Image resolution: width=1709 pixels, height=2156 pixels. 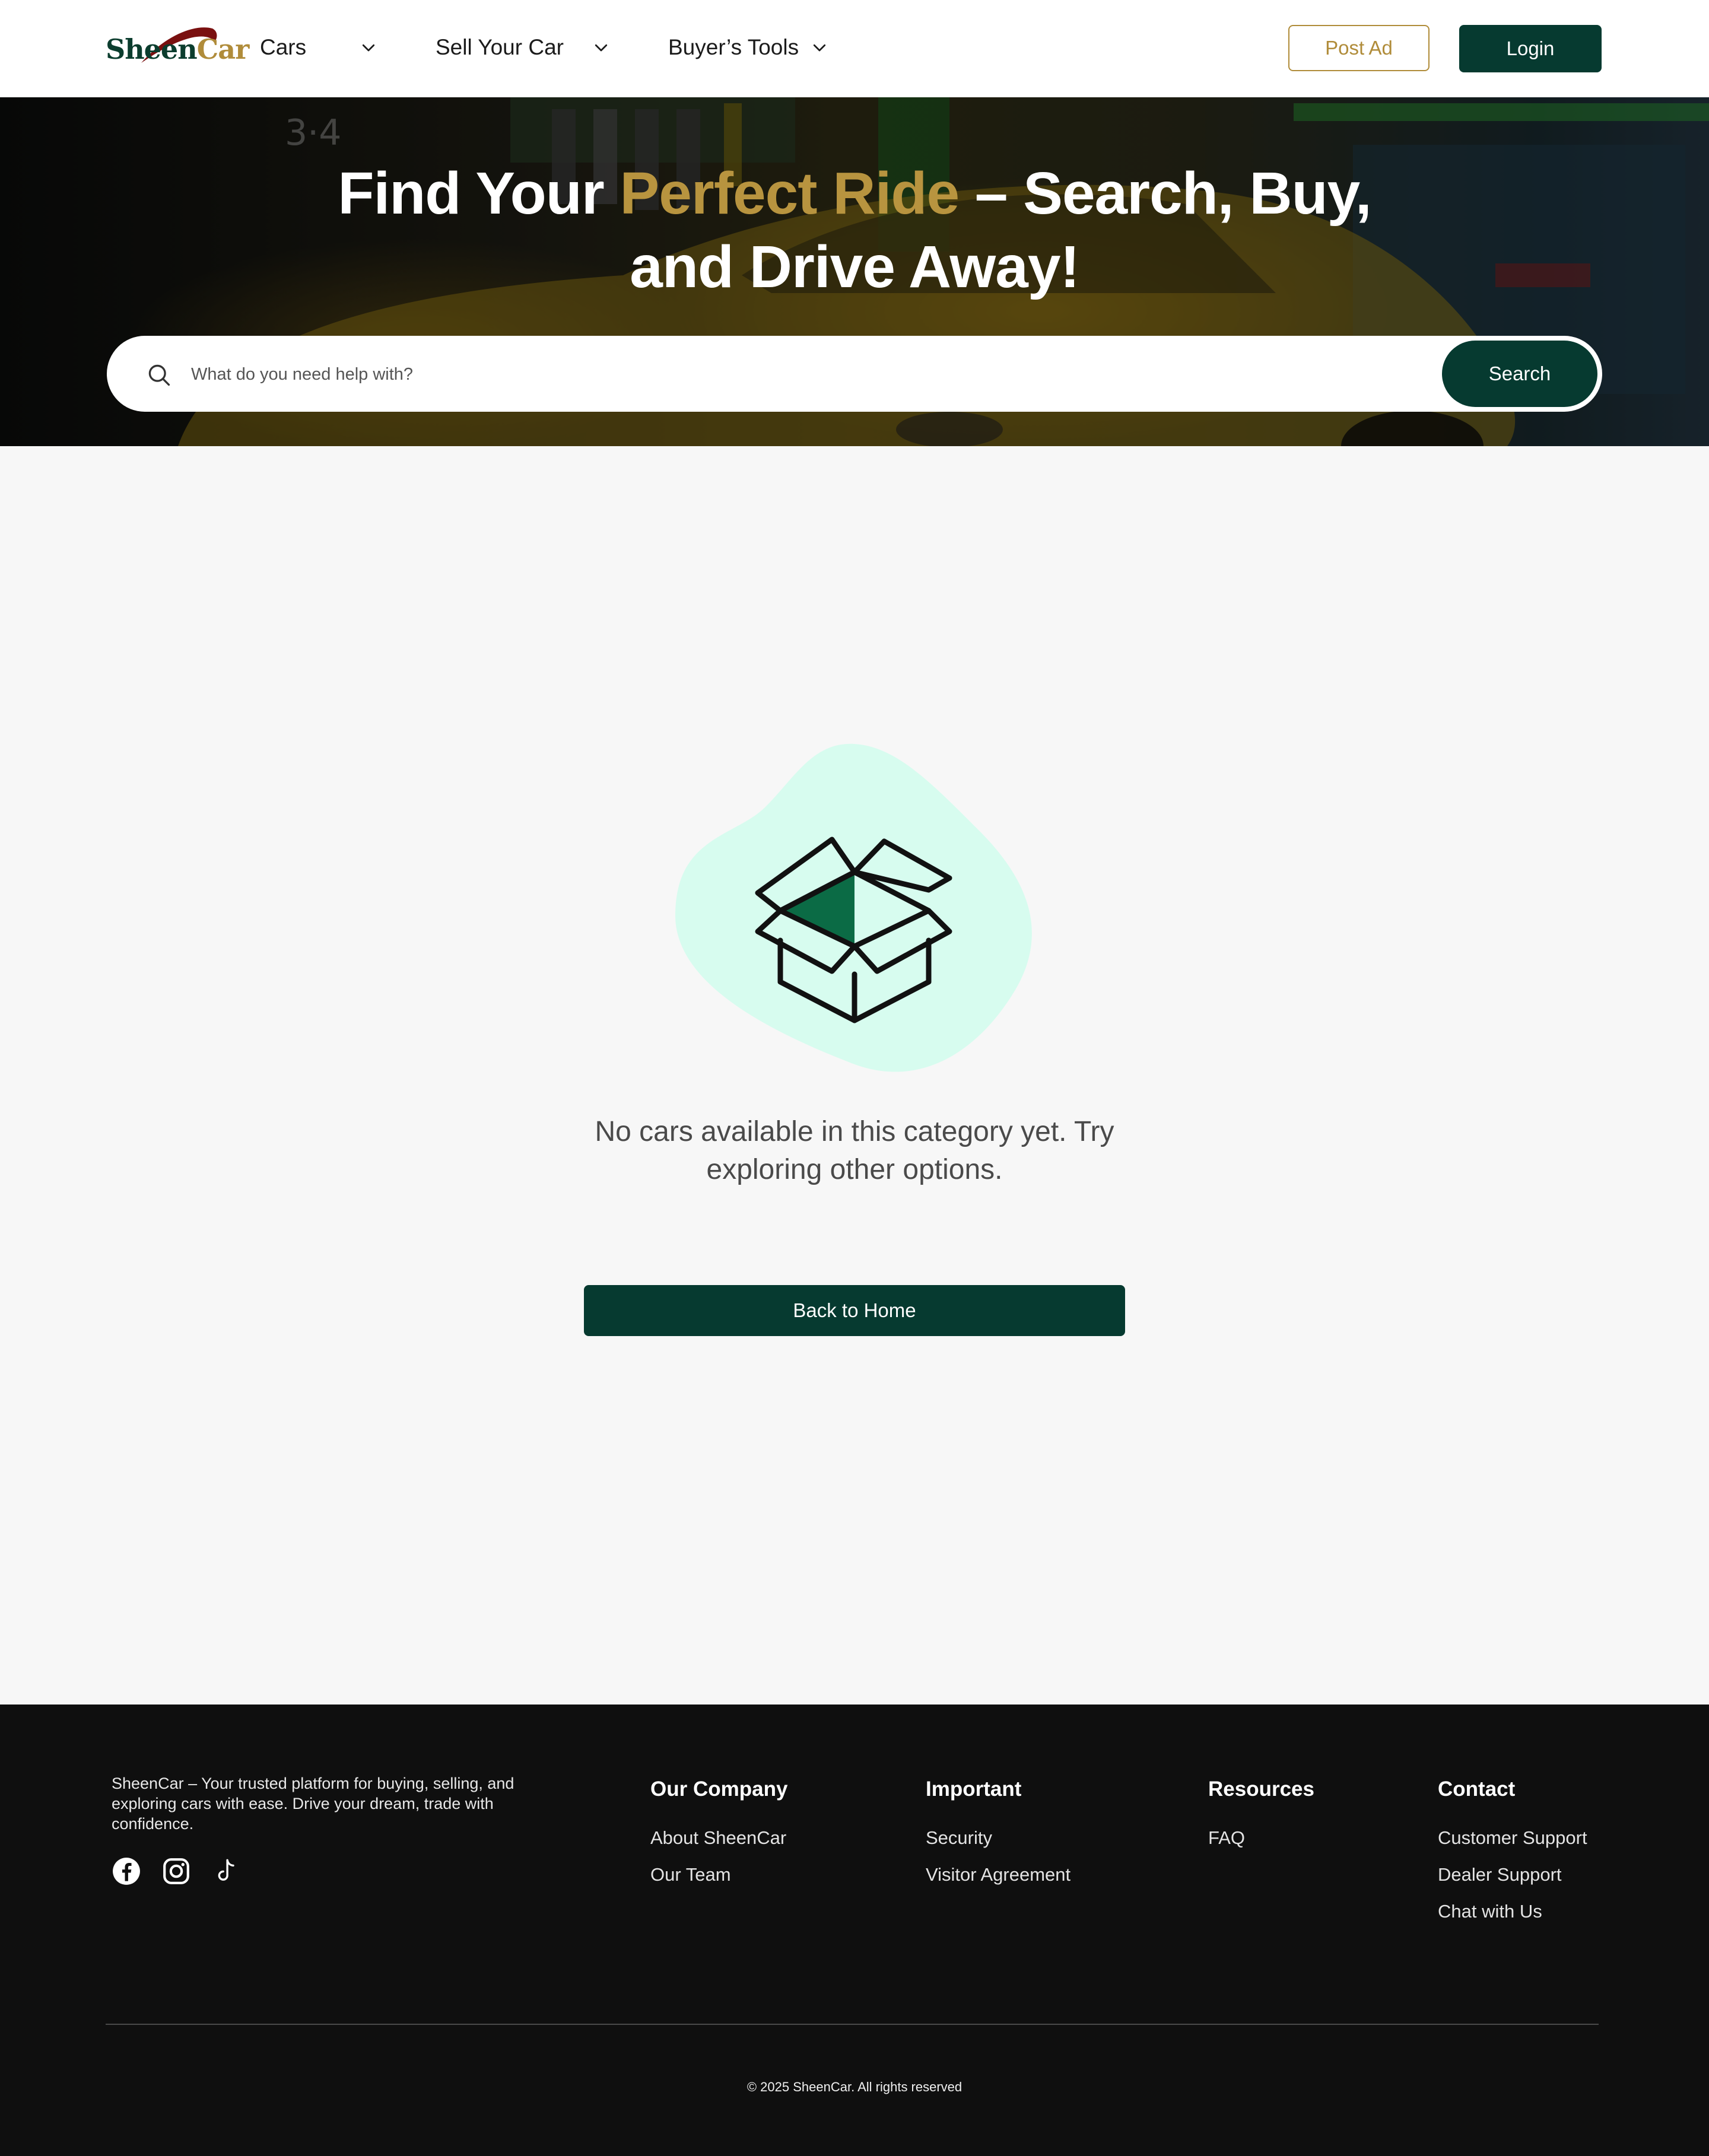 I want to click on footer-link-faq: FAQ, so click(x=1261, y=1838).